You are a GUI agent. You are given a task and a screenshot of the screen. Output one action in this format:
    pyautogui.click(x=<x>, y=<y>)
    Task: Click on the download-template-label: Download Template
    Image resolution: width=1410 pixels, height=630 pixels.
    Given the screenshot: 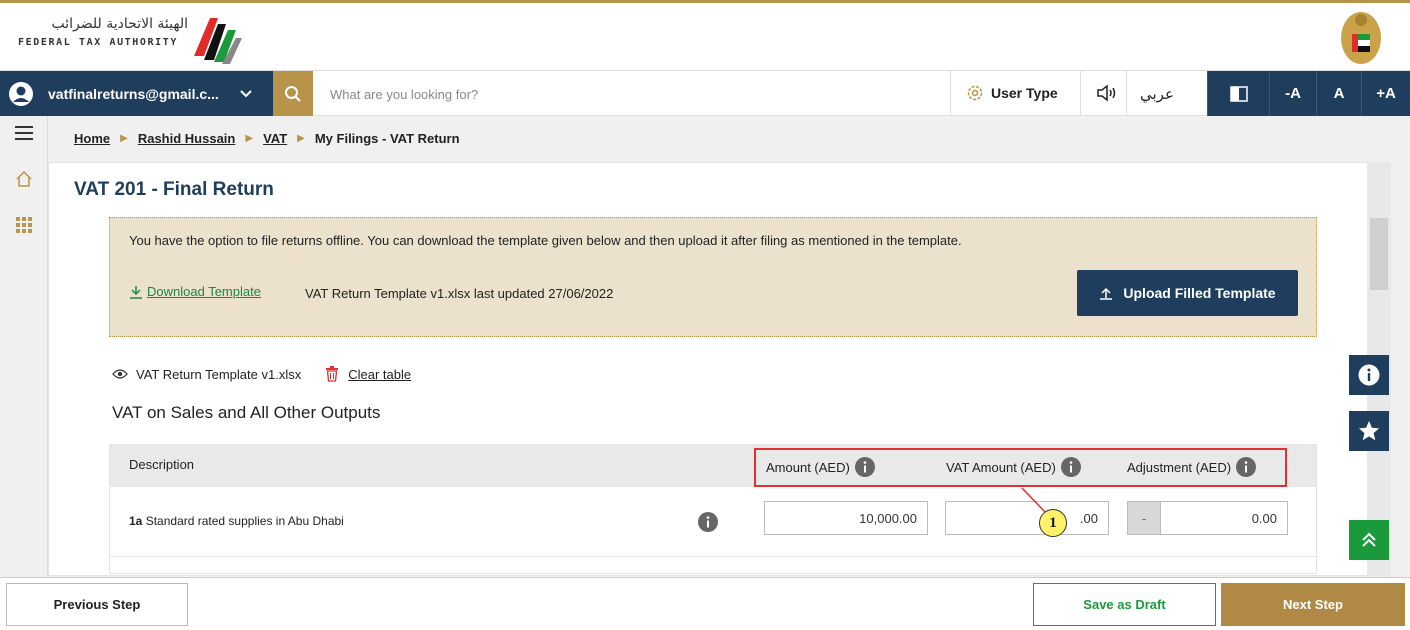 What is the action you would take?
    pyautogui.click(x=204, y=291)
    